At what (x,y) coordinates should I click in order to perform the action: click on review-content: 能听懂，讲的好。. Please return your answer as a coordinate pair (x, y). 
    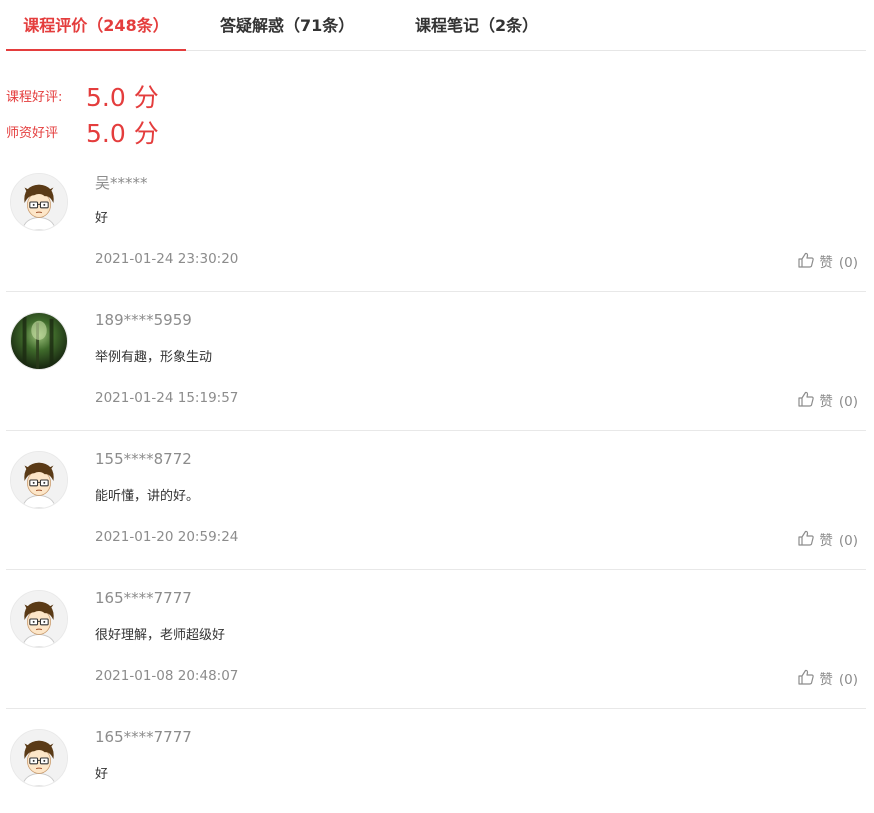
    Looking at the image, I should click on (147, 496).